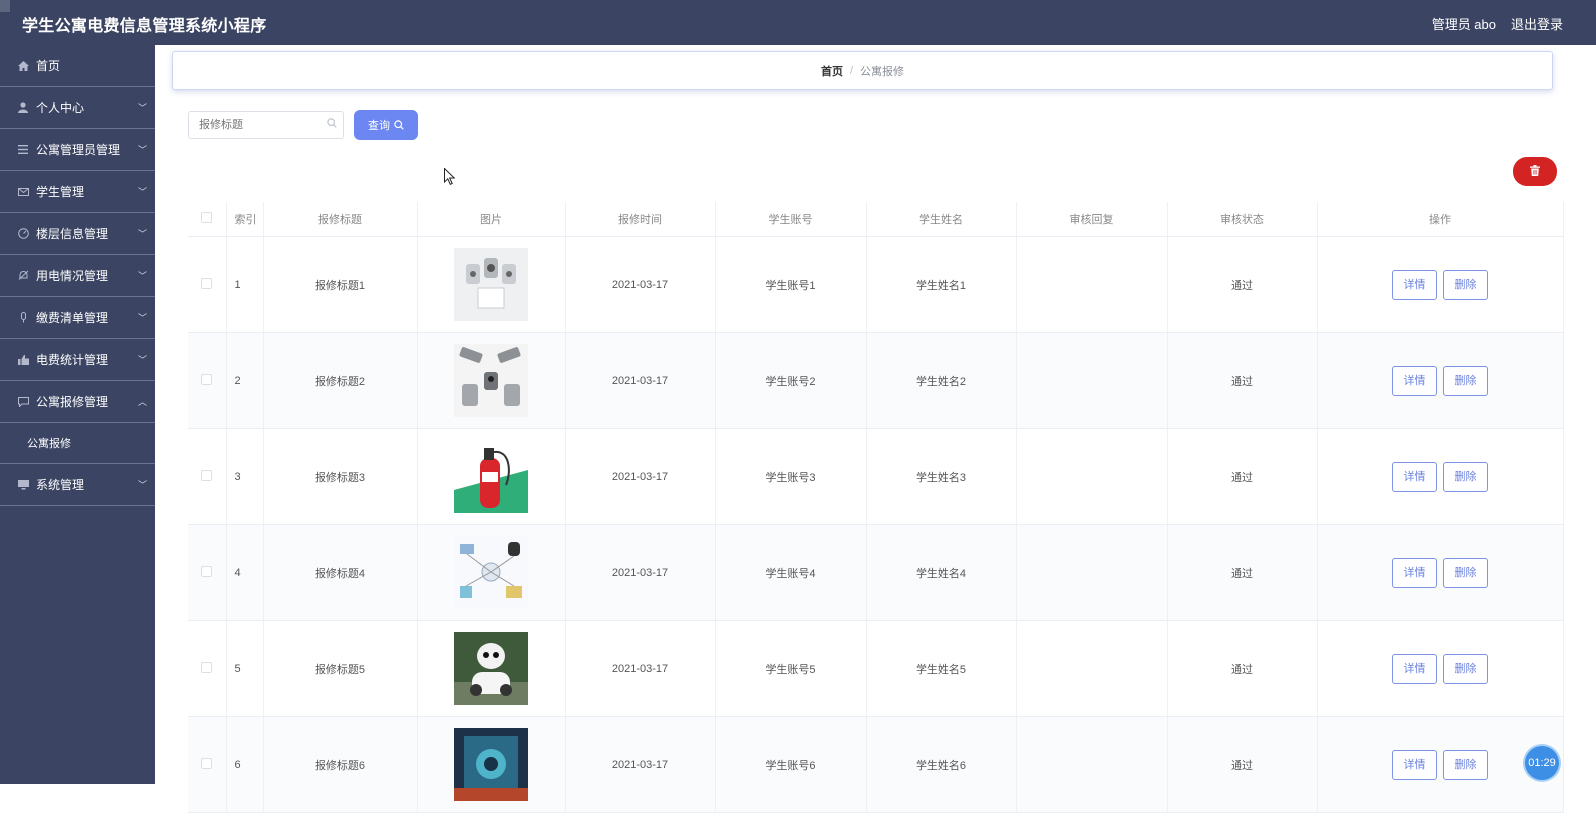  What do you see at coordinates (77, 360) in the screenshot?
I see `sidebar-item-fee-statistics: 电费统计管理 ﹀` at bounding box center [77, 360].